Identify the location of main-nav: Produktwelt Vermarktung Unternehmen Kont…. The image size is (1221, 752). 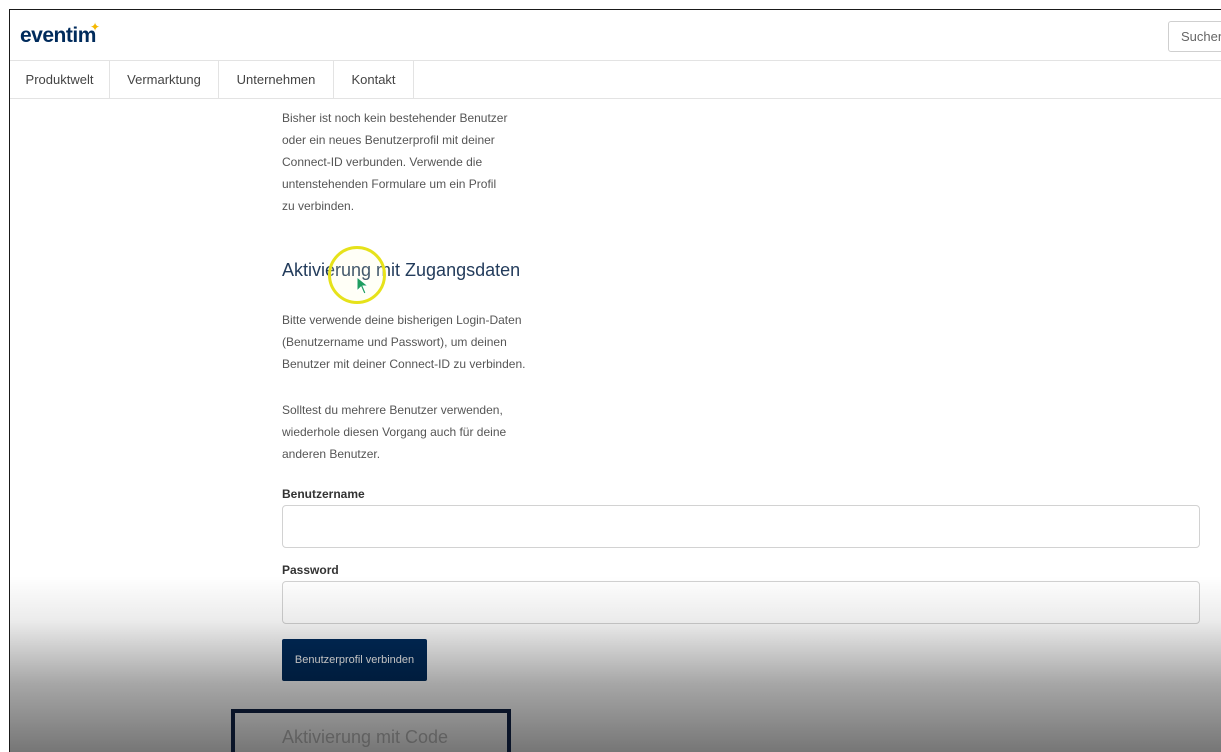
(615, 80).